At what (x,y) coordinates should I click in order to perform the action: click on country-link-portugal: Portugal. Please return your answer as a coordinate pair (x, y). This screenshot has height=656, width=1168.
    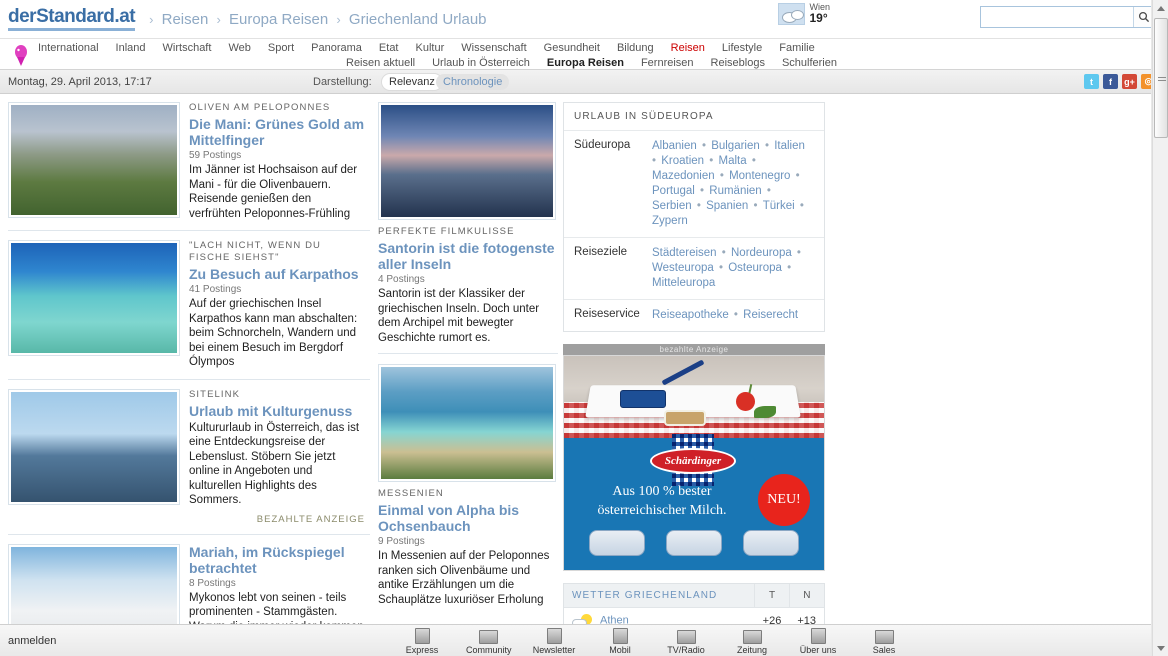
    Looking at the image, I should click on (673, 191).